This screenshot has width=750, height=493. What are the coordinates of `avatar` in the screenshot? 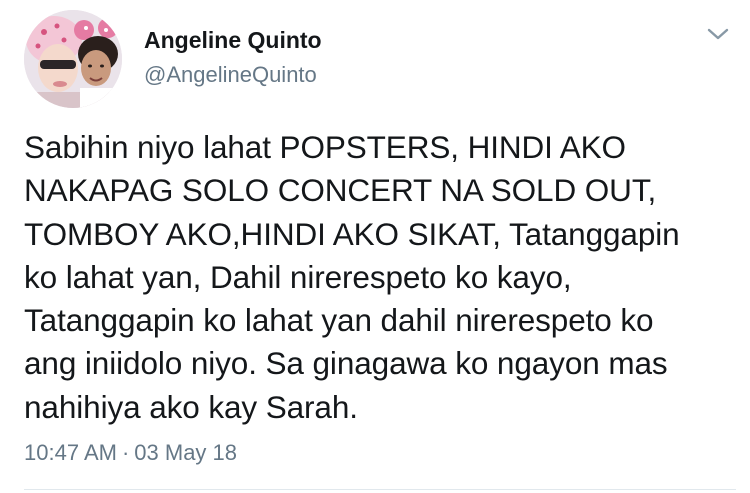 It's located at (73, 59).